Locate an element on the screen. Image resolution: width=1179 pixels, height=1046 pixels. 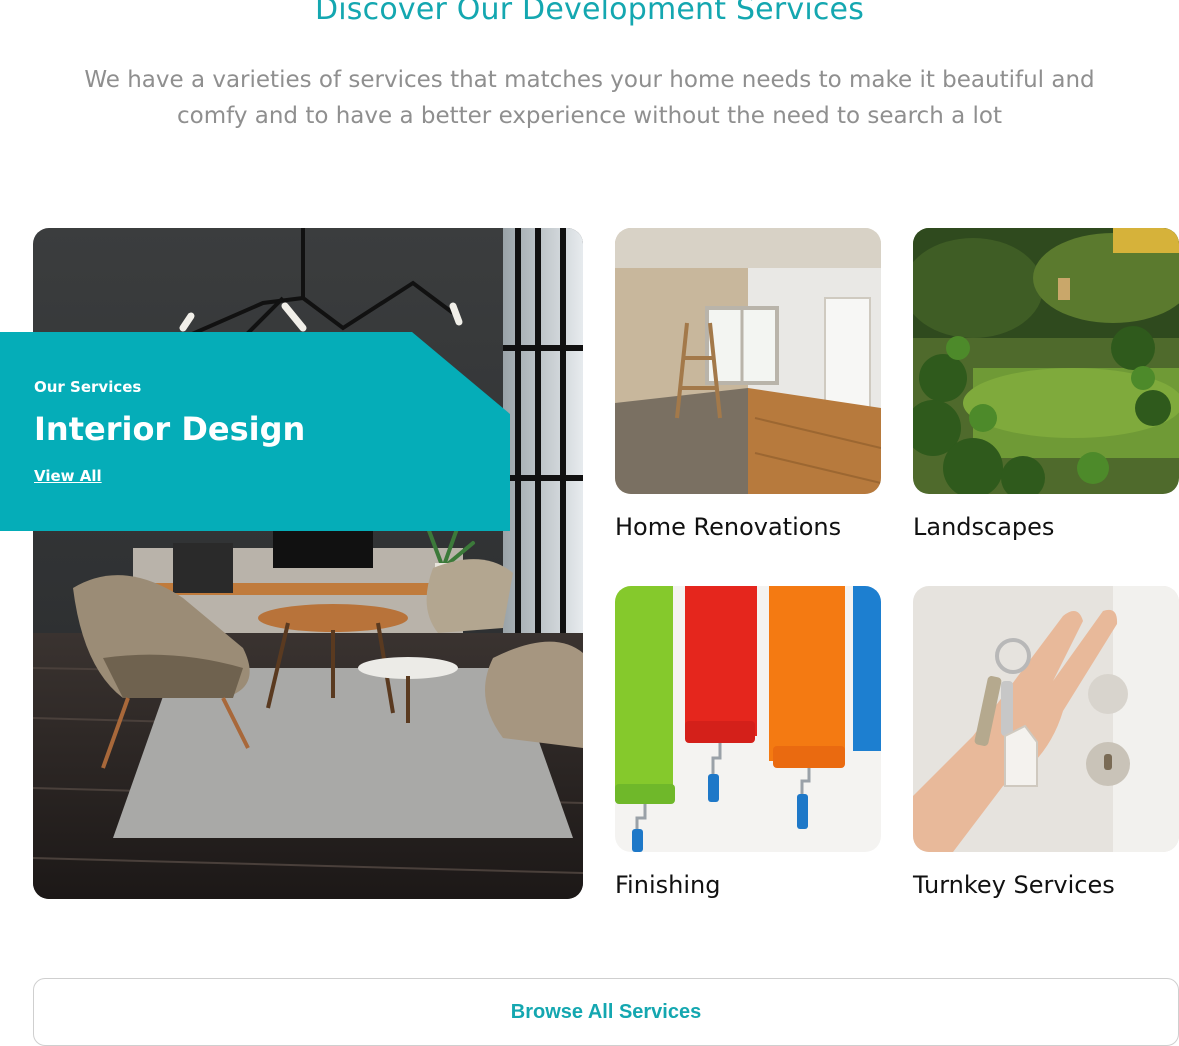
house-keys-image is located at coordinates (1046, 719).